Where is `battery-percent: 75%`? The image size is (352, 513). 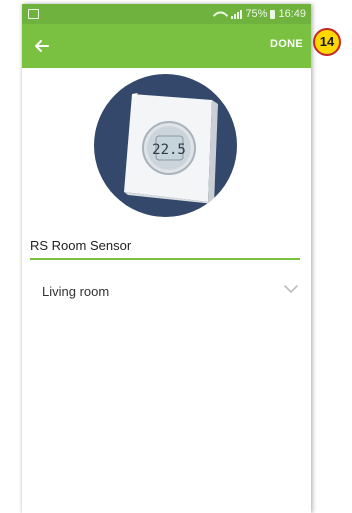 battery-percent: 75% is located at coordinates (256, 14).